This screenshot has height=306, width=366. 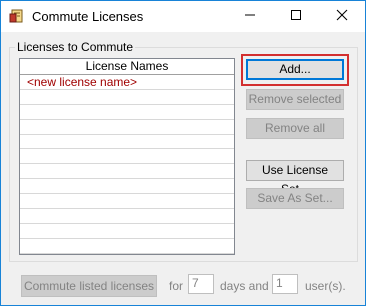 What do you see at coordinates (75, 47) in the screenshot?
I see `group-label: Licenses to Commute` at bounding box center [75, 47].